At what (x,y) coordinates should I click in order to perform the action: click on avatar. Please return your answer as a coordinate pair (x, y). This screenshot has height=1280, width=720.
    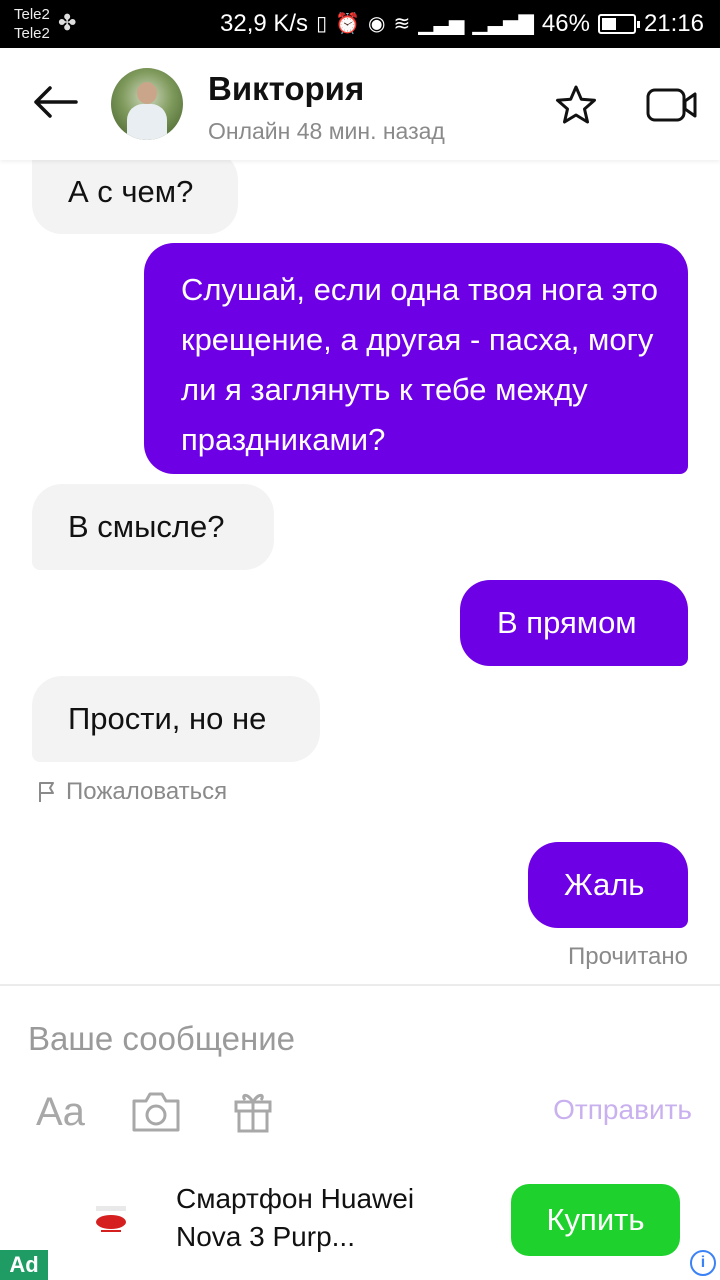
    Looking at the image, I should click on (147, 104).